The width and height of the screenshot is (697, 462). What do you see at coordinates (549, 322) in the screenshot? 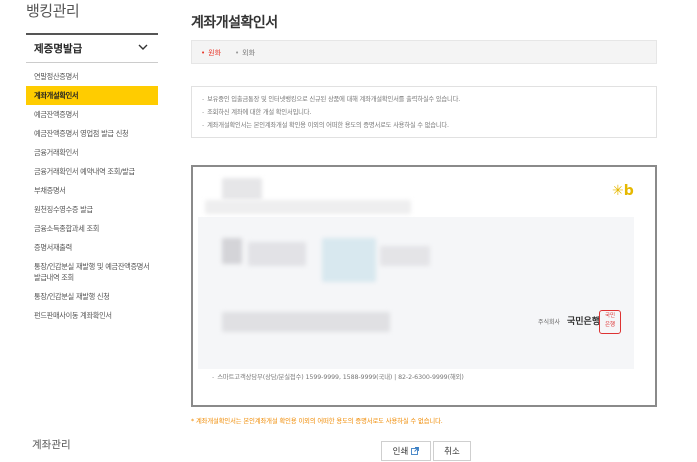
I see `bank-corporate-label: 주식회사` at bounding box center [549, 322].